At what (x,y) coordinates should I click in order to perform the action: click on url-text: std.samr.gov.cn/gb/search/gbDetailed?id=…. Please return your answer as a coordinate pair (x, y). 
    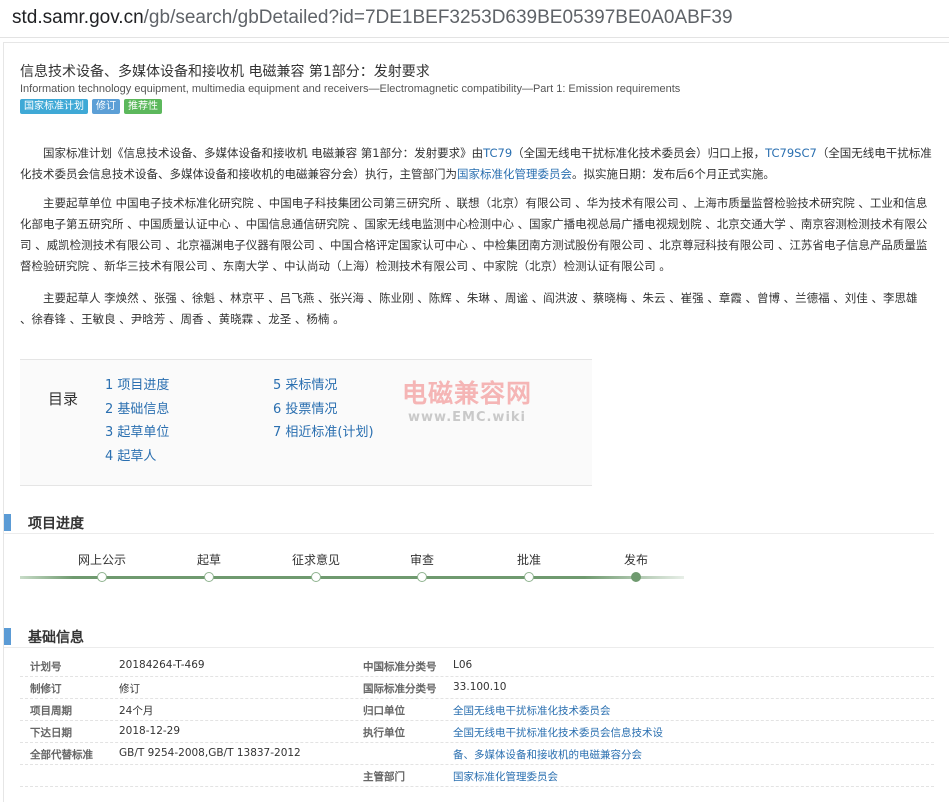
    Looking at the image, I should click on (372, 18).